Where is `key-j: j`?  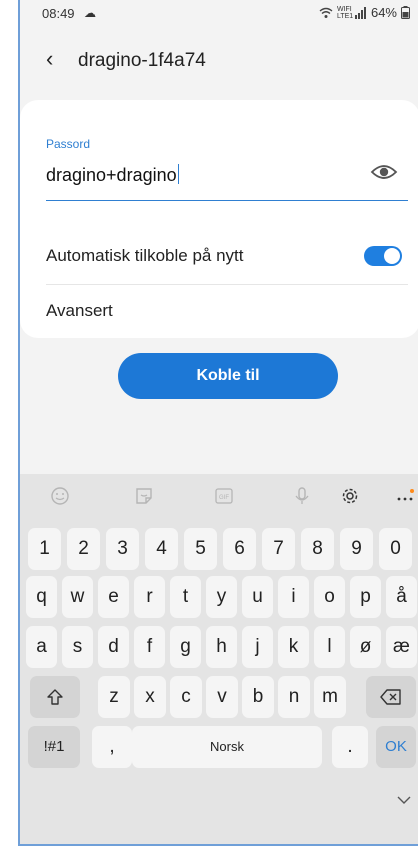 key-j: j is located at coordinates (257, 647).